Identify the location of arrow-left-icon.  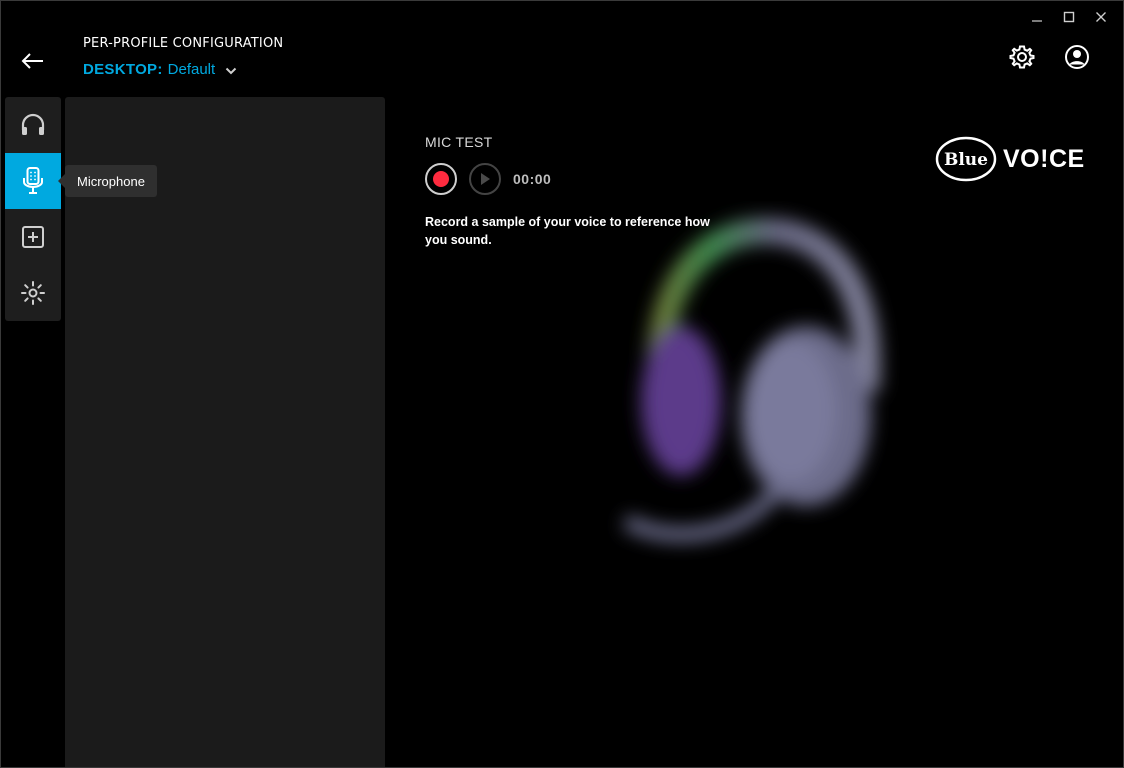
(32, 61).